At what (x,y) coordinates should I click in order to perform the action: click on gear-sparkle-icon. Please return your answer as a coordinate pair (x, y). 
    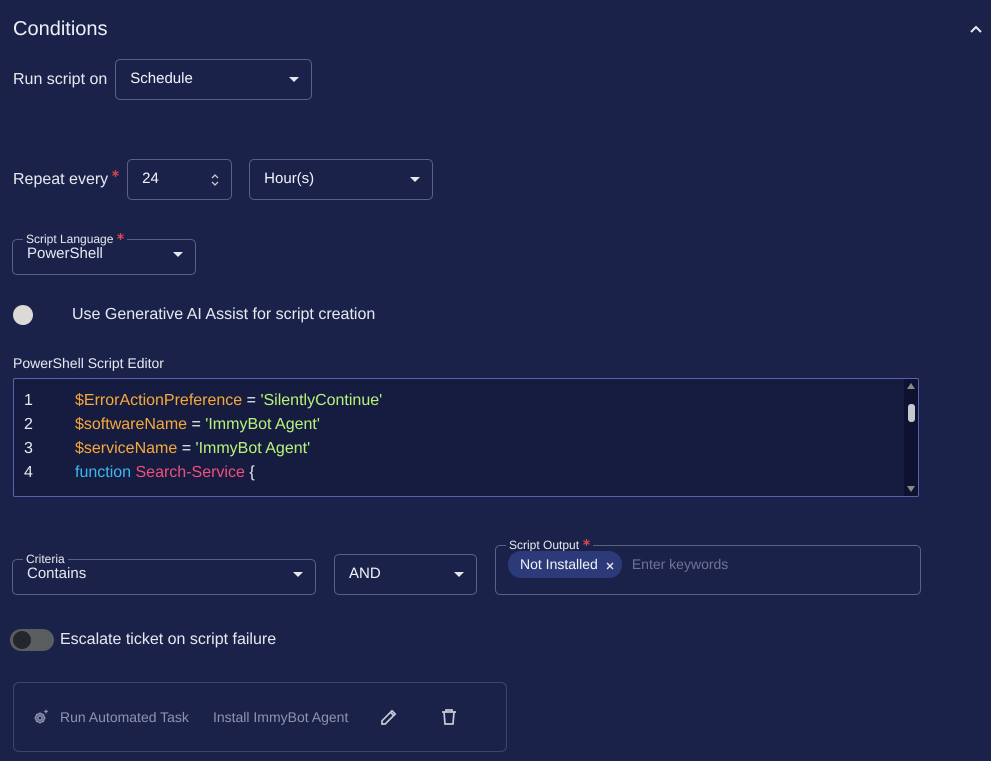
    Looking at the image, I should click on (41, 717).